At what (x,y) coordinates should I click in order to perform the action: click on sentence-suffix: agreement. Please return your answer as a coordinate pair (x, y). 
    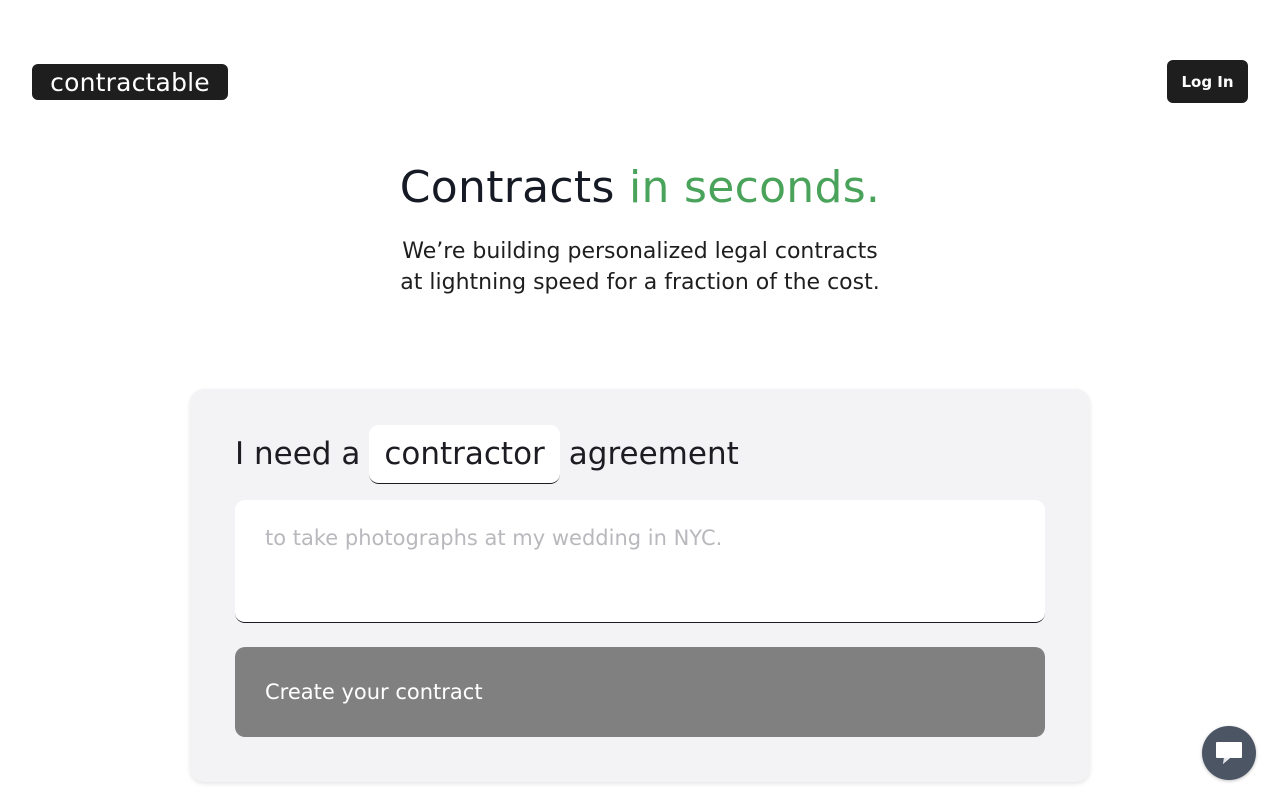
    Looking at the image, I should click on (653, 454).